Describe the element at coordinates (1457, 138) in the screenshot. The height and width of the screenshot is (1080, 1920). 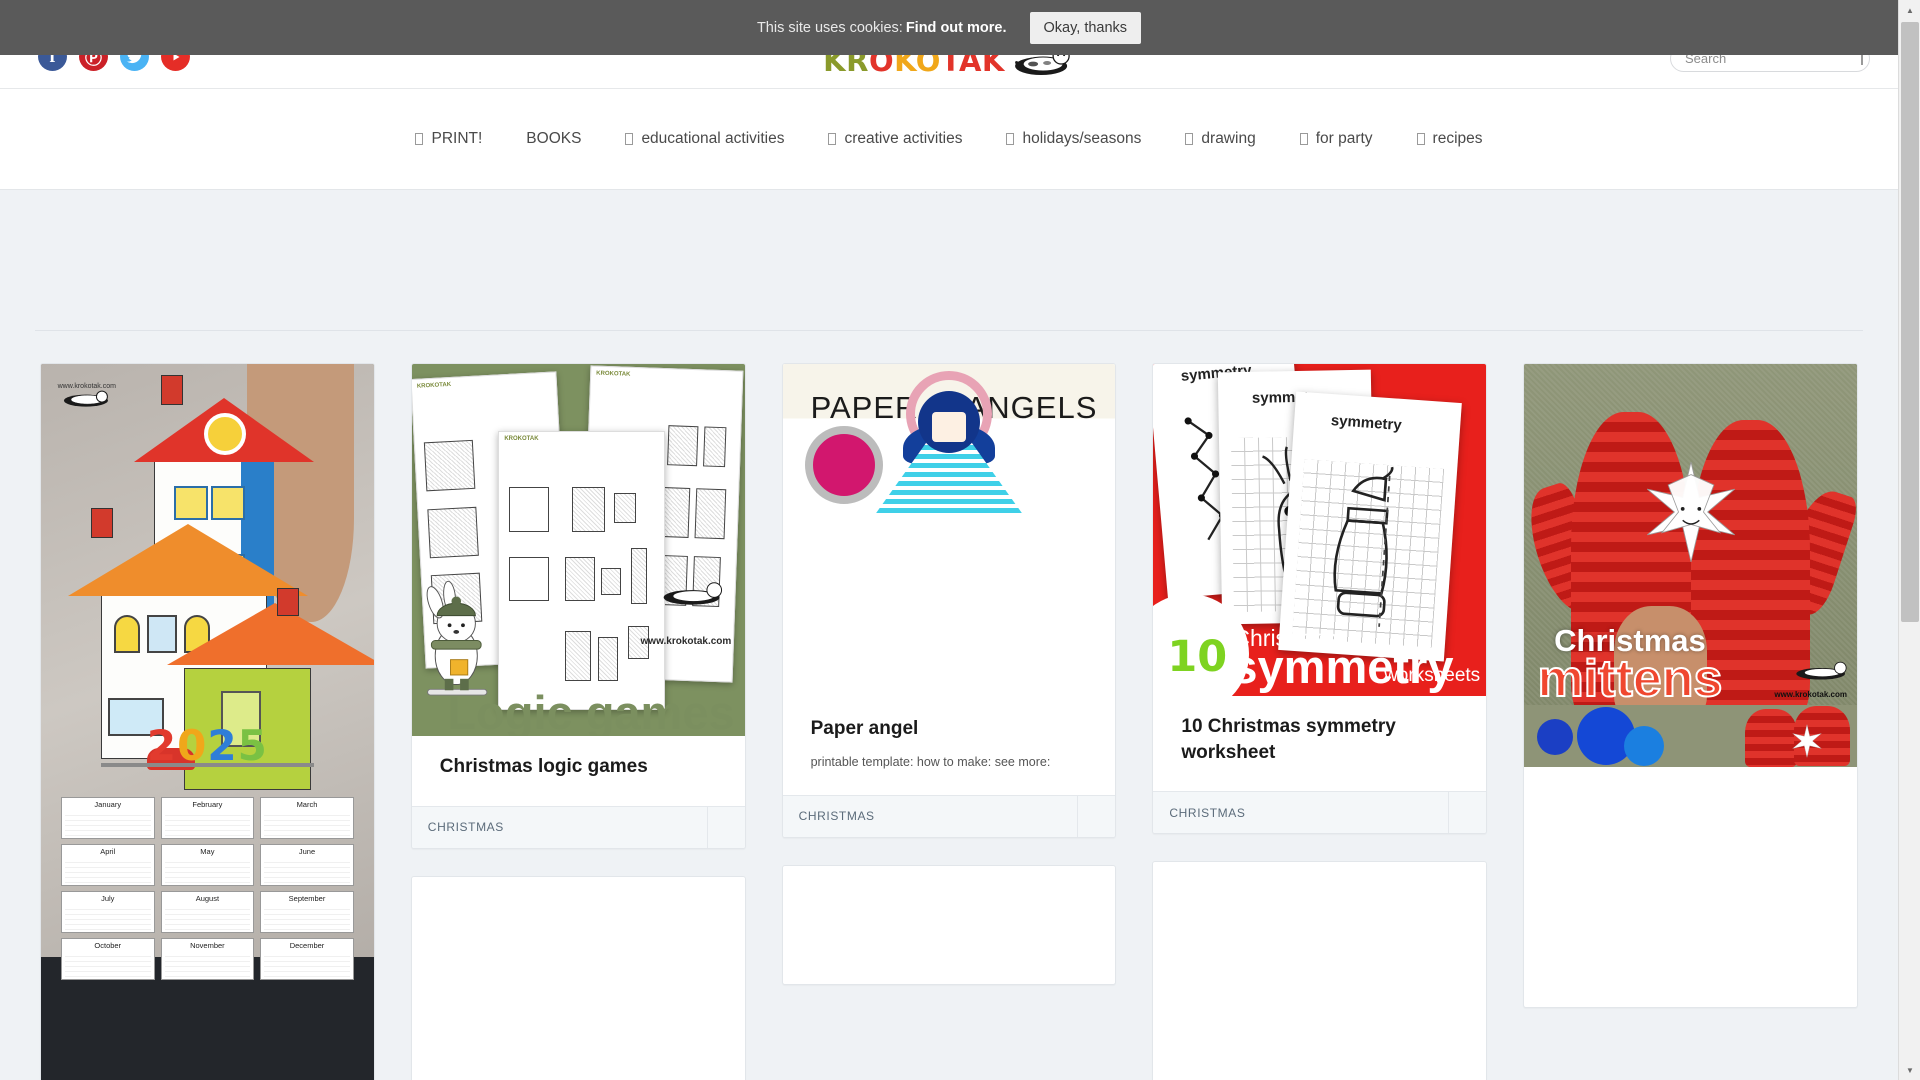
I see `nav-label: recipes` at that location.